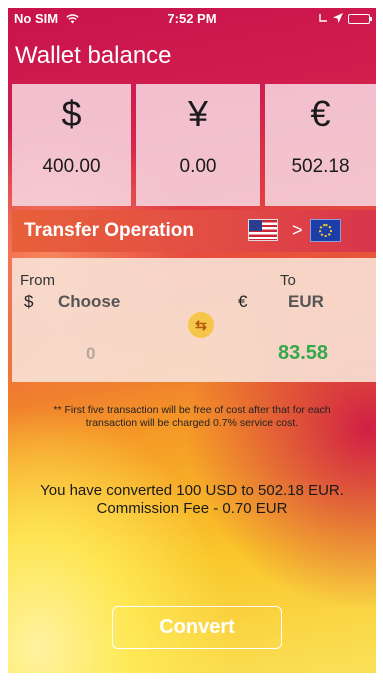 The height and width of the screenshot is (681, 383). What do you see at coordinates (306, 302) in the screenshot?
I see `to-currency-selector: EUR` at bounding box center [306, 302].